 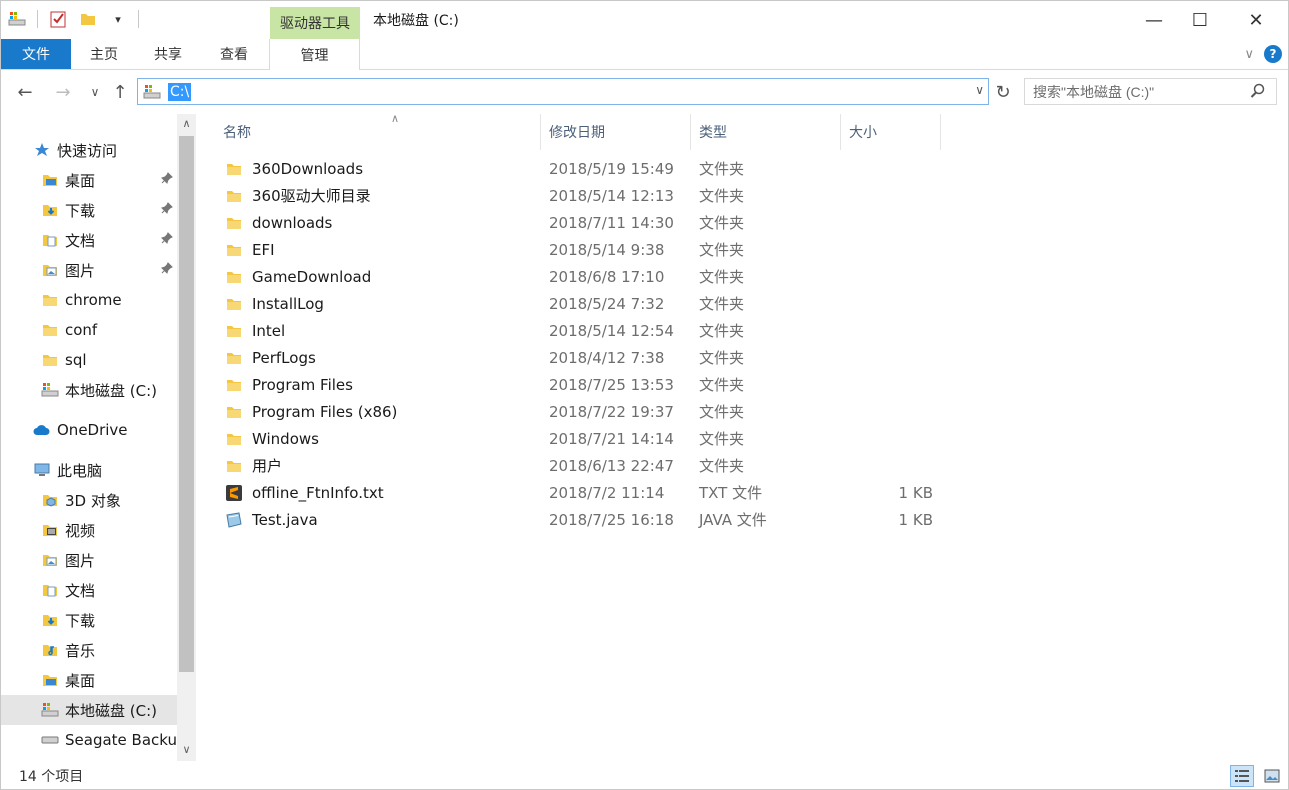 I want to click on close-button: ✕, so click(x=1256, y=20).